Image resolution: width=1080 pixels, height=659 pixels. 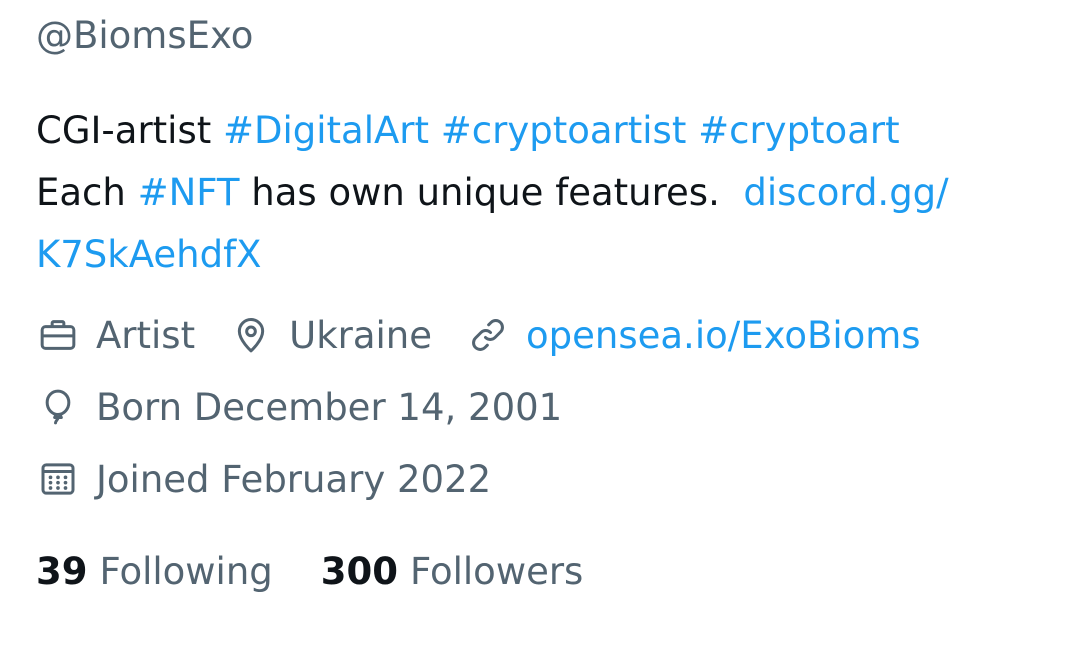 What do you see at coordinates (564, 130) in the screenshot?
I see `hashtag-cryptoartist-link: #cryptoartist` at bounding box center [564, 130].